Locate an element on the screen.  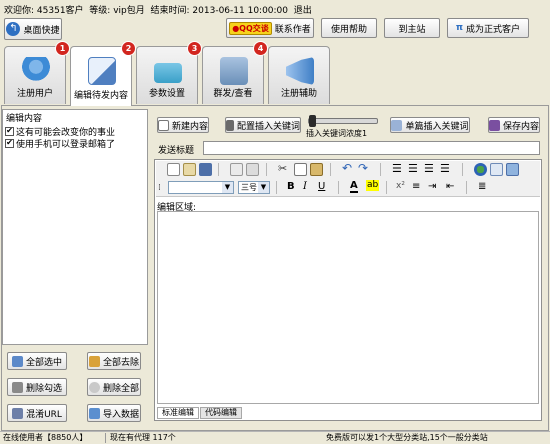
level-value: vip包月 is located at coordinates (129, 11).